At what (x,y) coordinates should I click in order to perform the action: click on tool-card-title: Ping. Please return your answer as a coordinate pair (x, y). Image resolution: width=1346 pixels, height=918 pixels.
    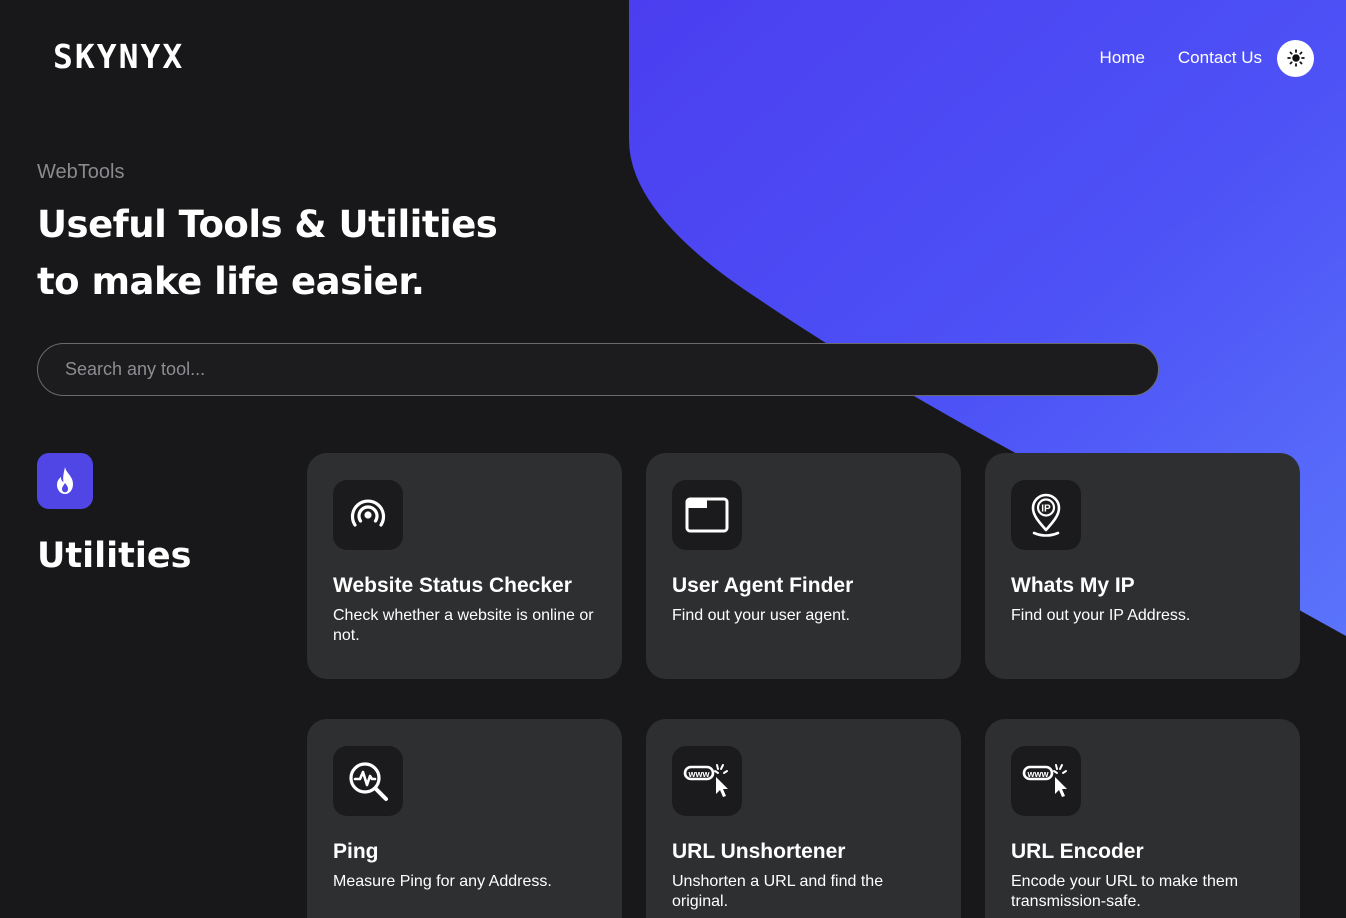
    Looking at the image, I should click on (356, 851).